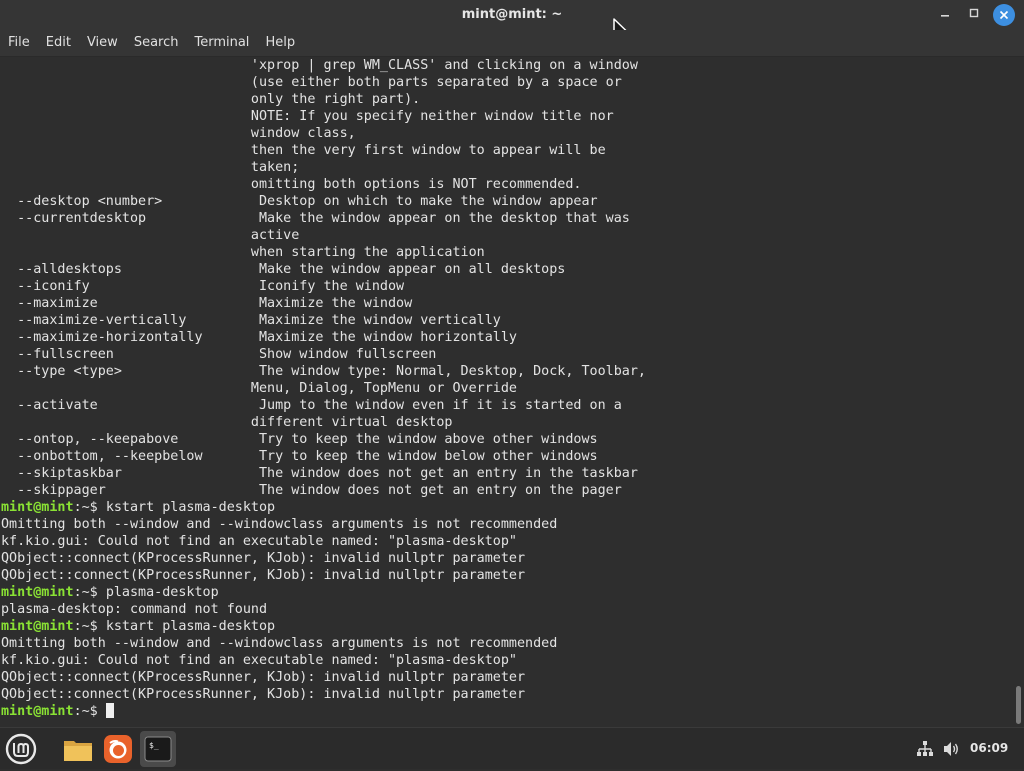 This screenshot has width=1024, height=771. I want to click on close-button, so click(1004, 15).